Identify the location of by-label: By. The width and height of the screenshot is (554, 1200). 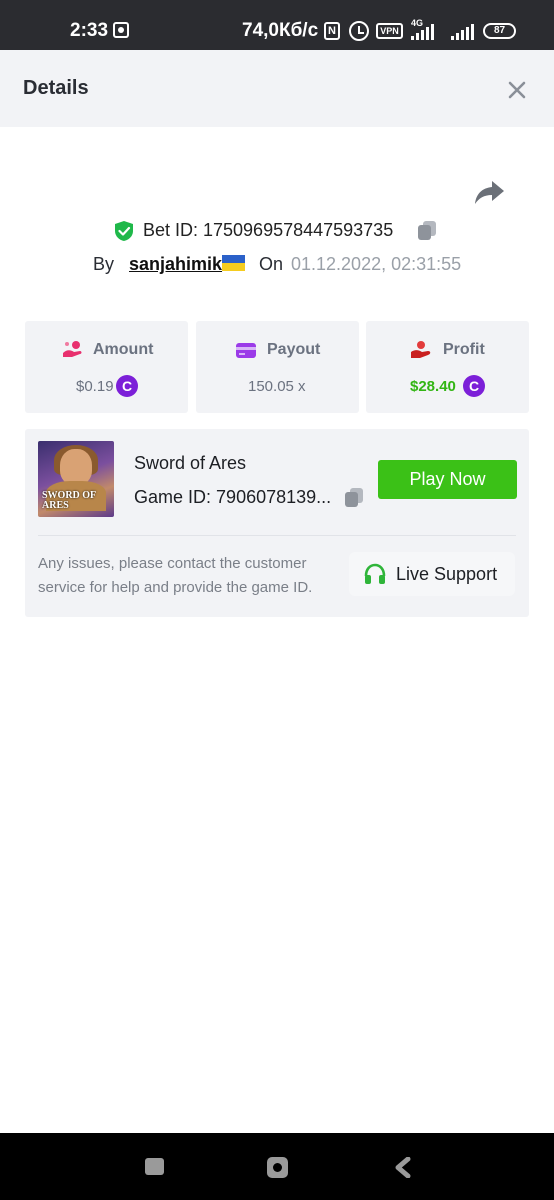
(104, 264).